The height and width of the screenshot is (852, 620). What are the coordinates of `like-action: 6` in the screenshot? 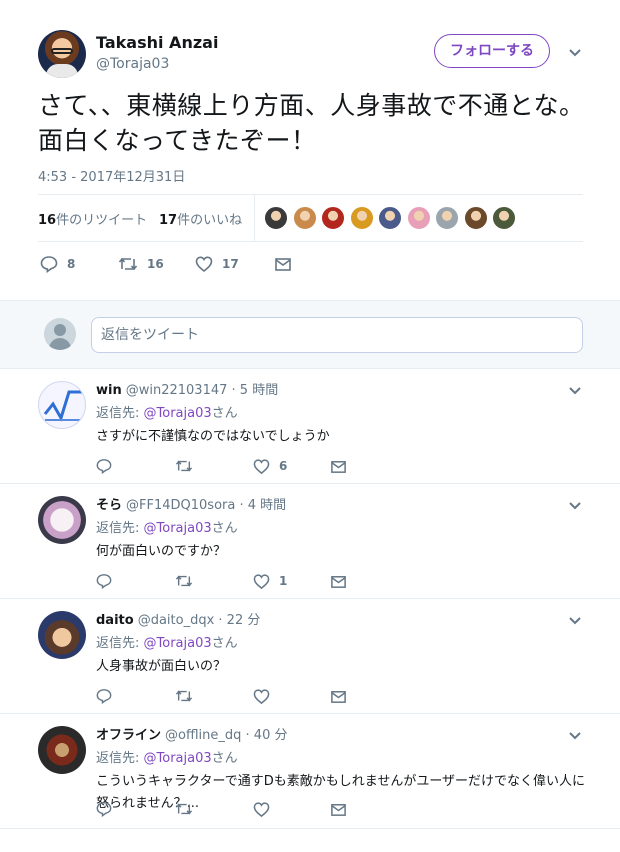 It's located at (270, 466).